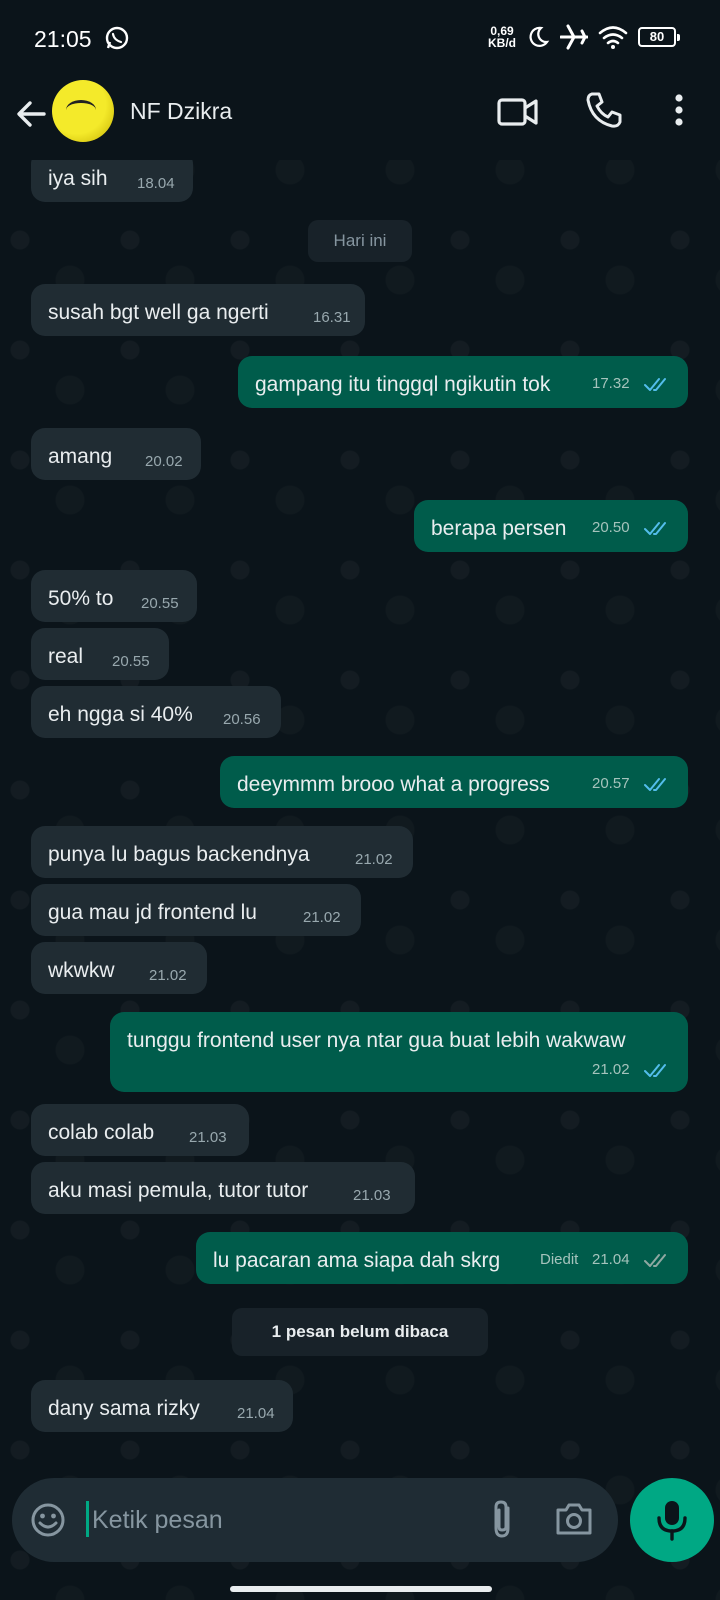 Image resolution: width=720 pixels, height=1600 pixels. What do you see at coordinates (272, 1520) in the screenshot?
I see `message-input` at bounding box center [272, 1520].